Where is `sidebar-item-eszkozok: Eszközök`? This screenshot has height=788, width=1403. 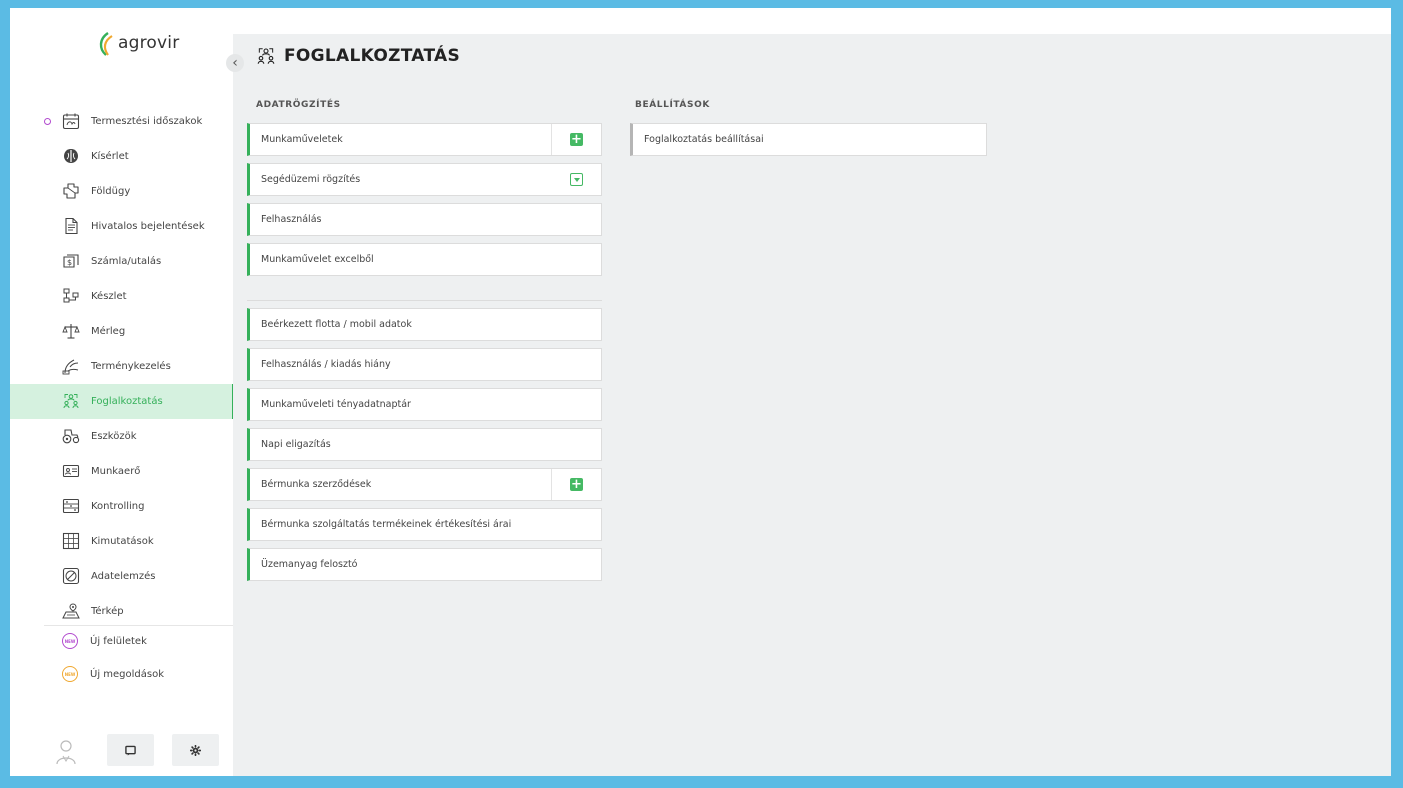
sidebar-item-eszkozok: Eszközök is located at coordinates (121, 436).